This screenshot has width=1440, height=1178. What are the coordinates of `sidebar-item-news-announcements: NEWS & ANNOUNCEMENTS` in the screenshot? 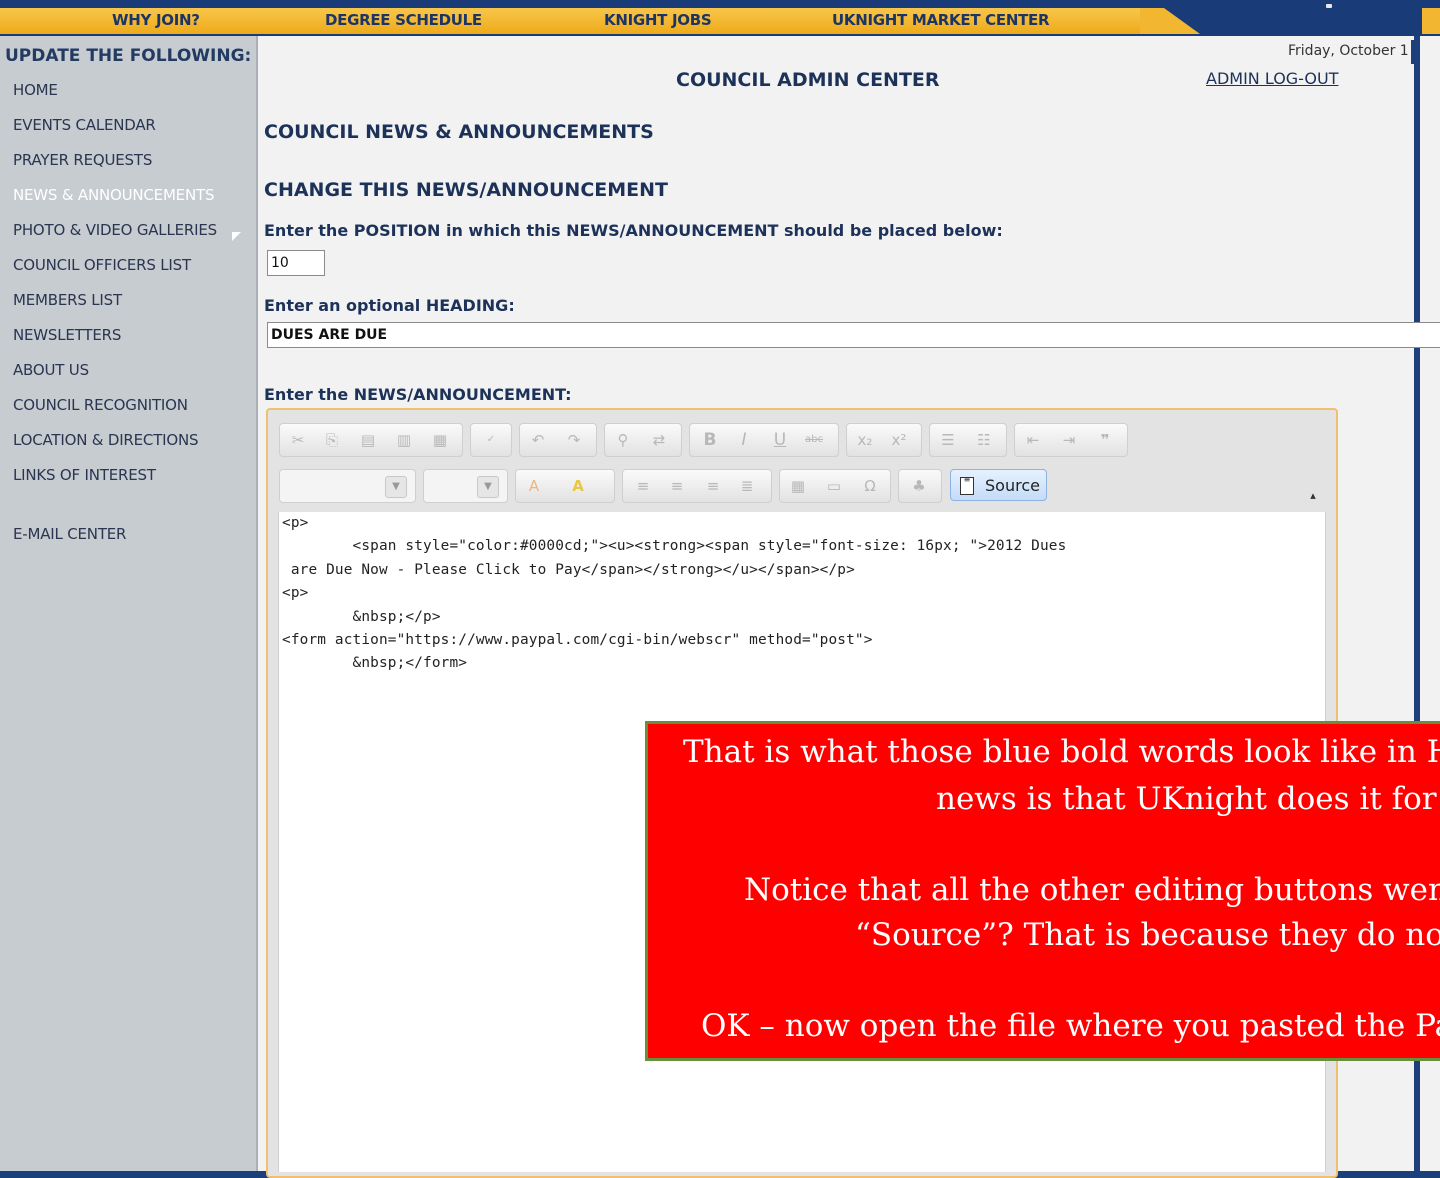 It's located at (113, 195).